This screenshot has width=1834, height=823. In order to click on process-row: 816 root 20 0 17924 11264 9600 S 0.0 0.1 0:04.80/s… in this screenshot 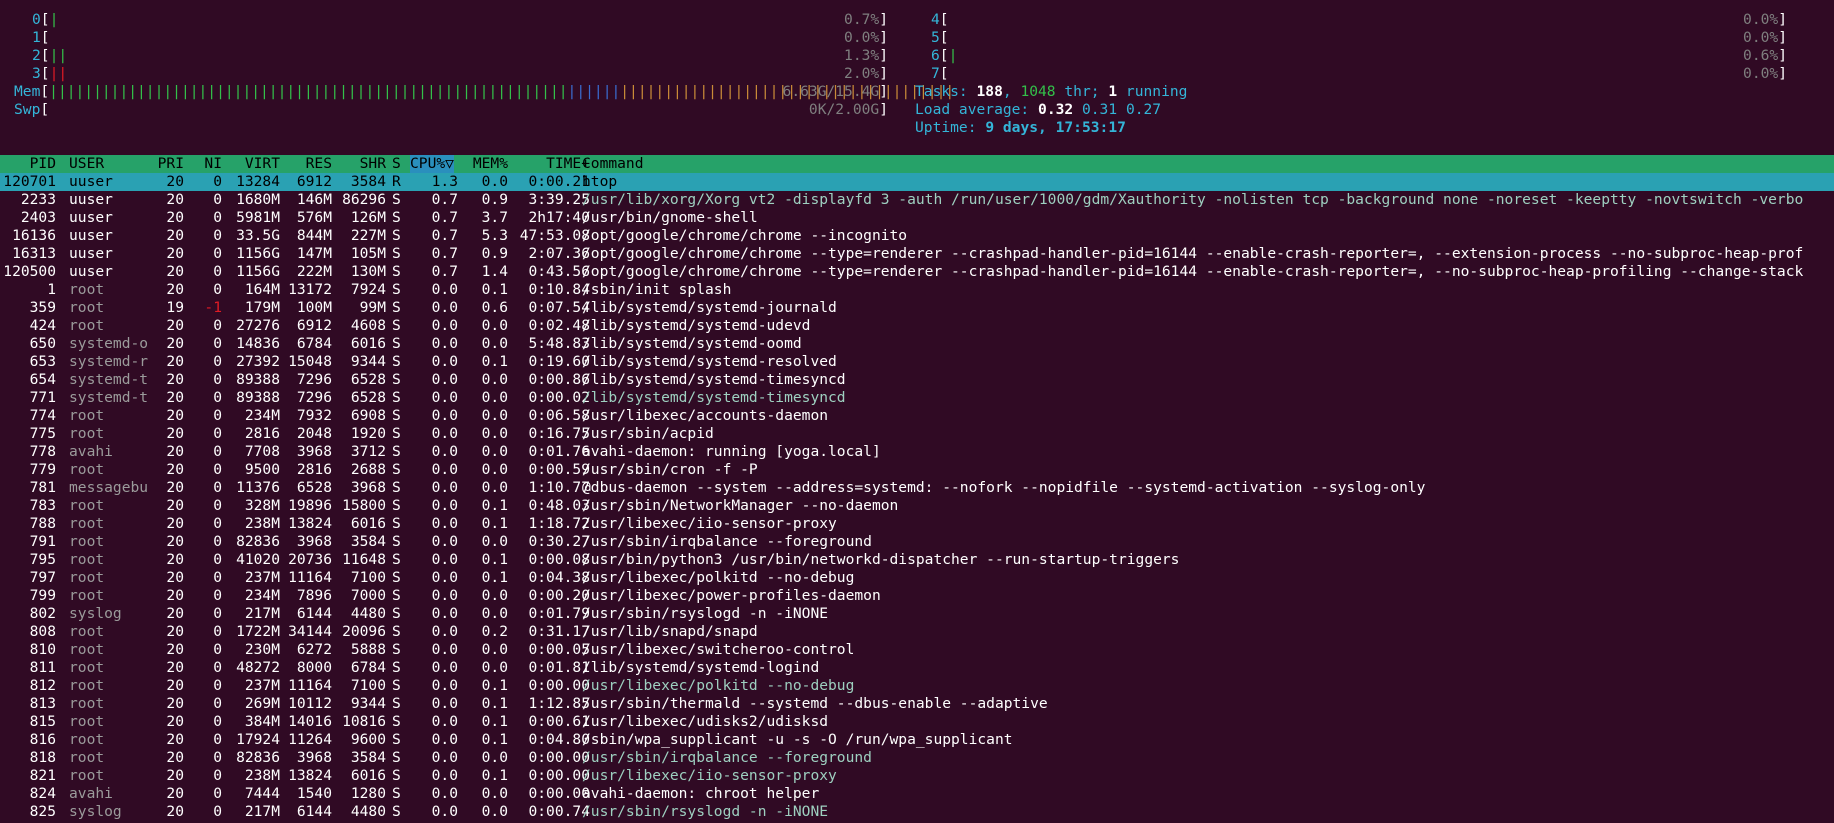, I will do `click(917, 740)`.